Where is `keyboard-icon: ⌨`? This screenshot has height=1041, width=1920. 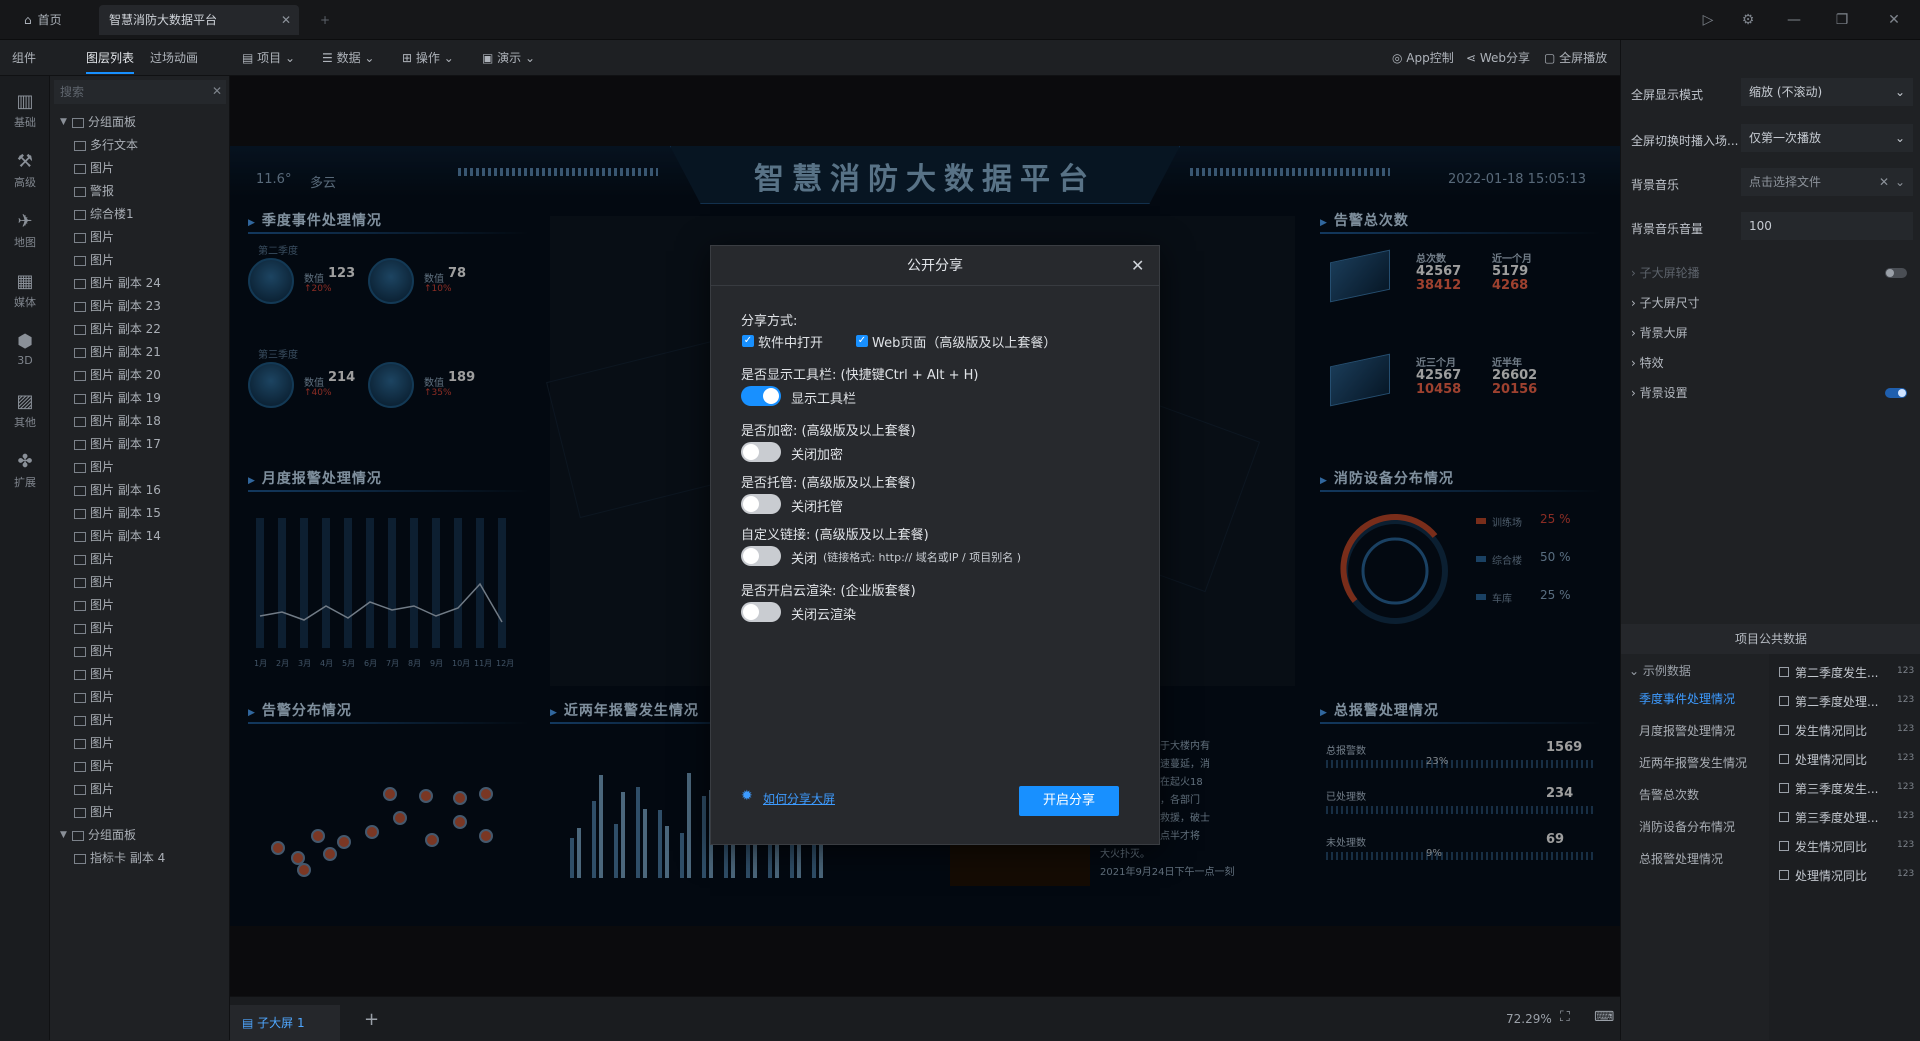
keyboard-icon: ⌨ is located at coordinates (1604, 1017).